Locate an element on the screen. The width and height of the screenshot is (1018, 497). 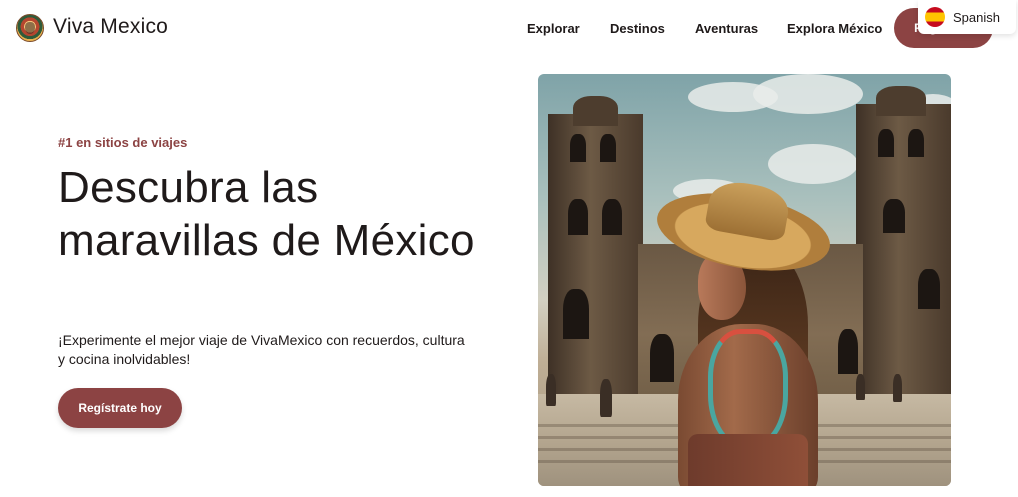
hero-register-button: Regístrate hoy is located at coordinates (120, 408).